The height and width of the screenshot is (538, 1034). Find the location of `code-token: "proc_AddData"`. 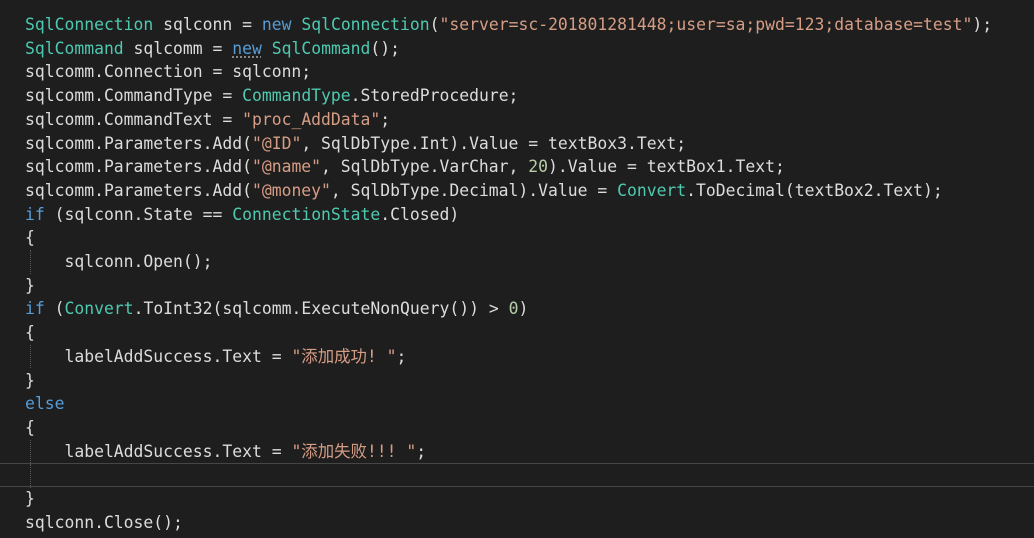

code-token: "proc_AddData" is located at coordinates (311, 119).